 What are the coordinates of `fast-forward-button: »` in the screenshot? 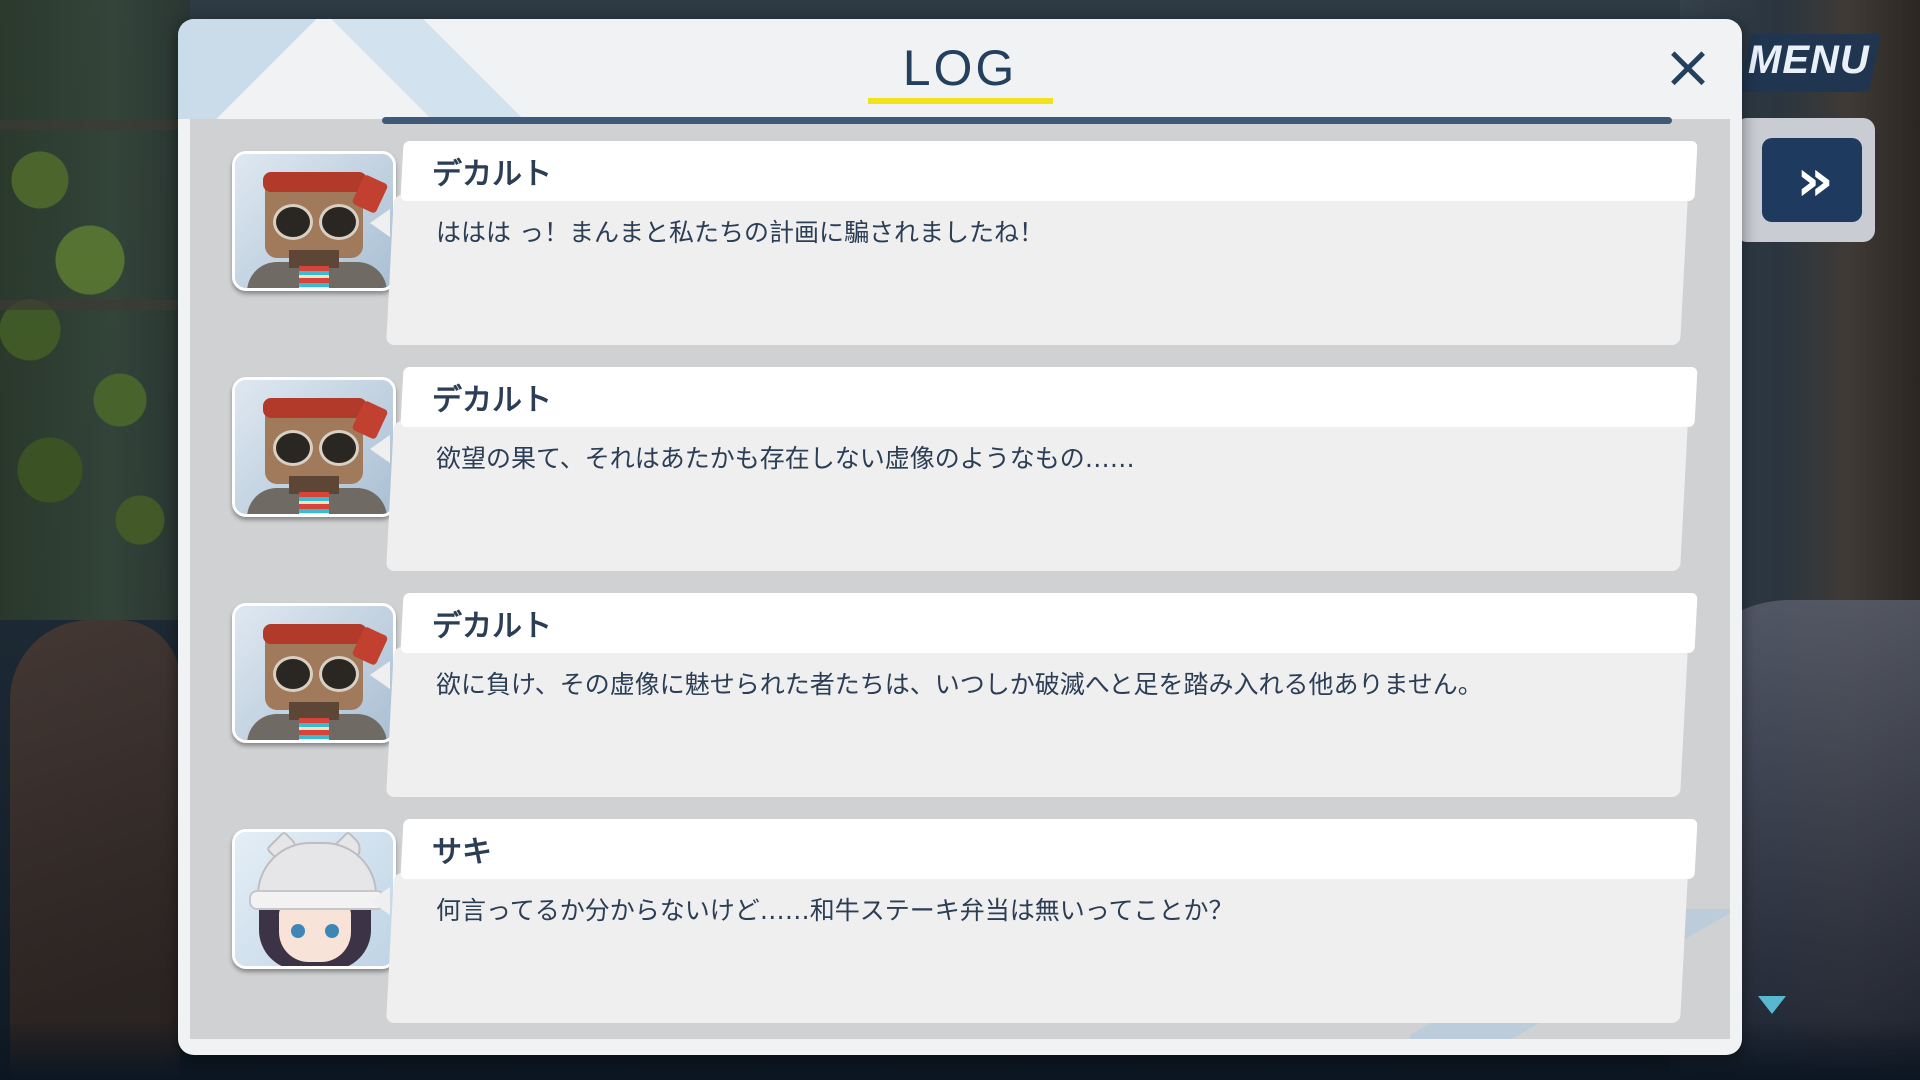 It's located at (1812, 180).